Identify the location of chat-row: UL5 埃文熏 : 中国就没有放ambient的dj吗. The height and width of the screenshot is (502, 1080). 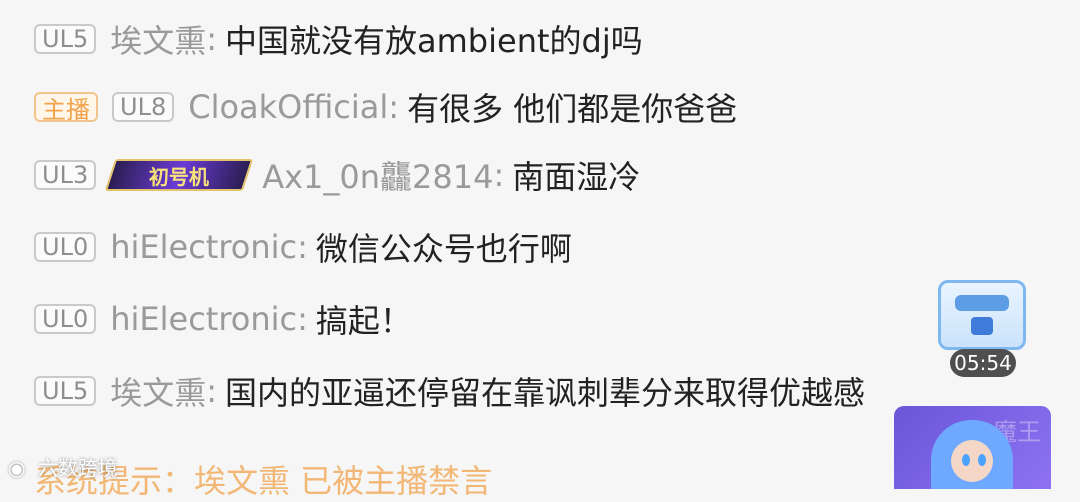
(338, 39).